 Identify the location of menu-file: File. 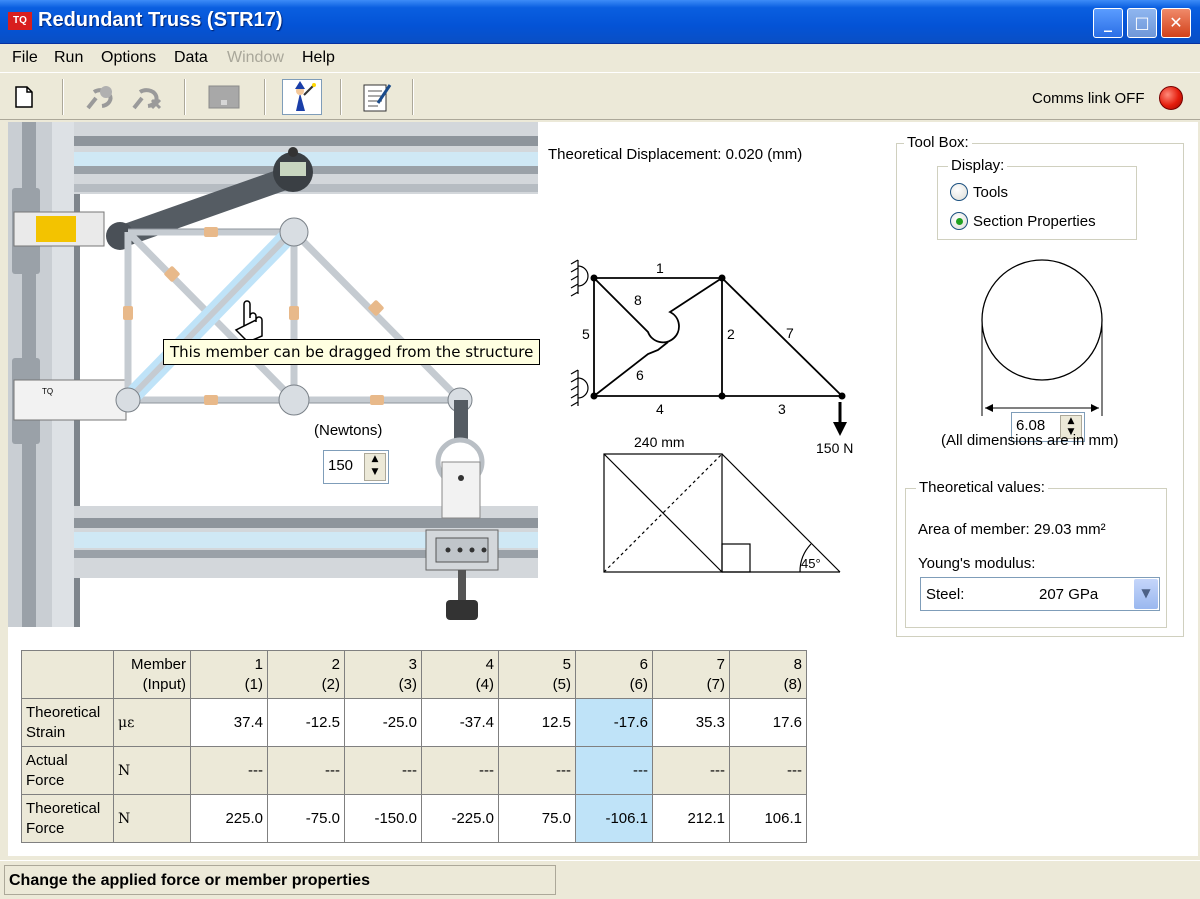
(25, 58).